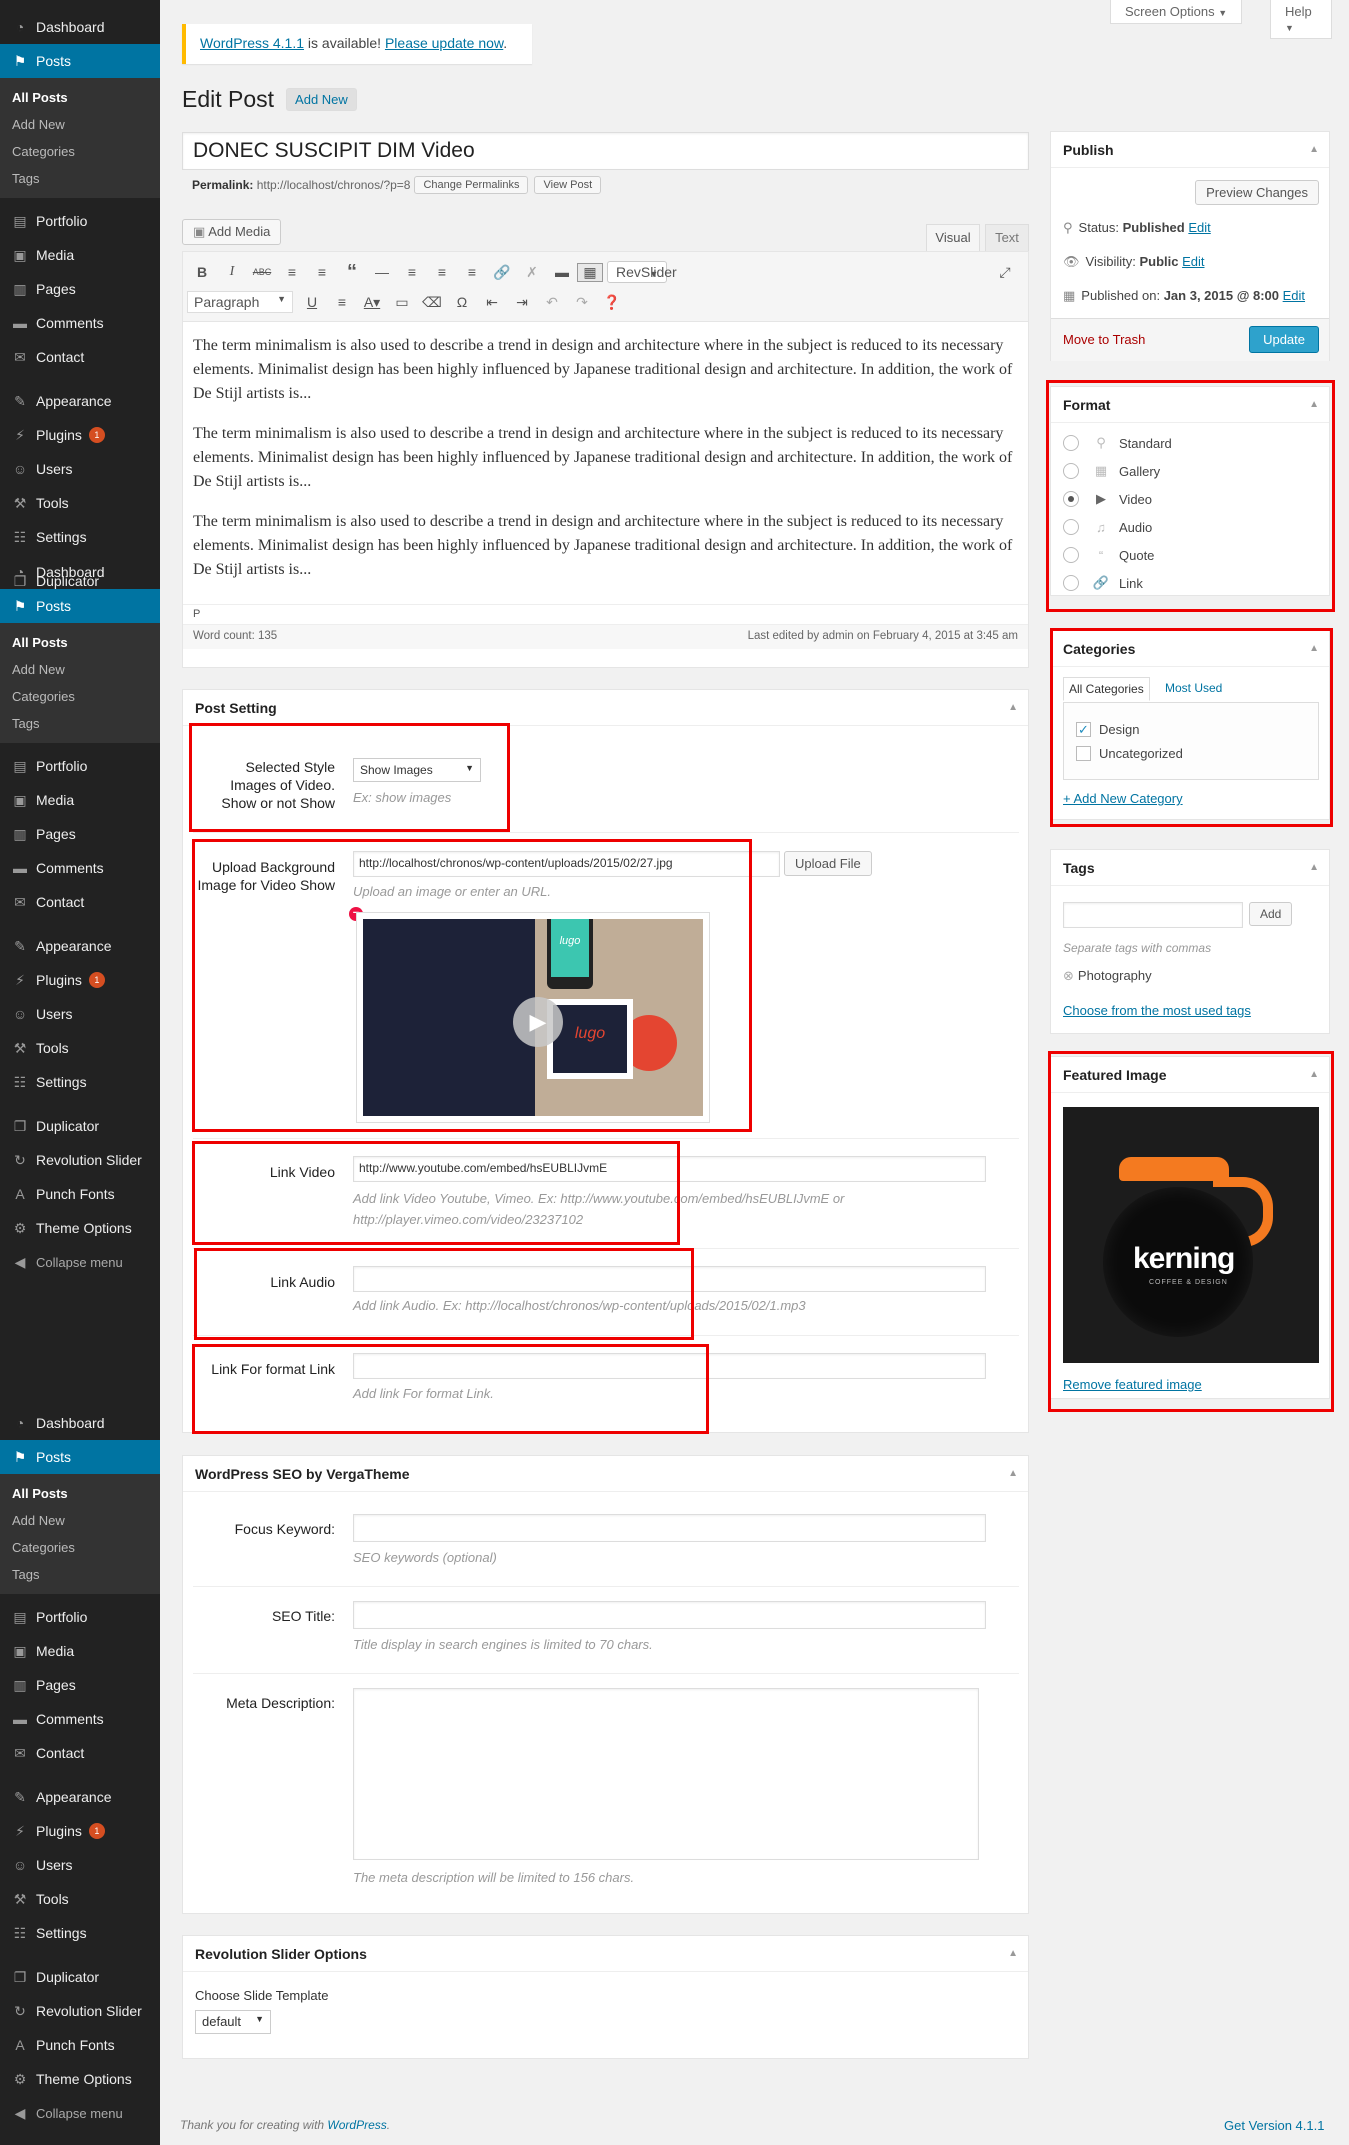  What do you see at coordinates (590, 272) in the screenshot?
I see `toolbar-toggle-icon: ▦` at bounding box center [590, 272].